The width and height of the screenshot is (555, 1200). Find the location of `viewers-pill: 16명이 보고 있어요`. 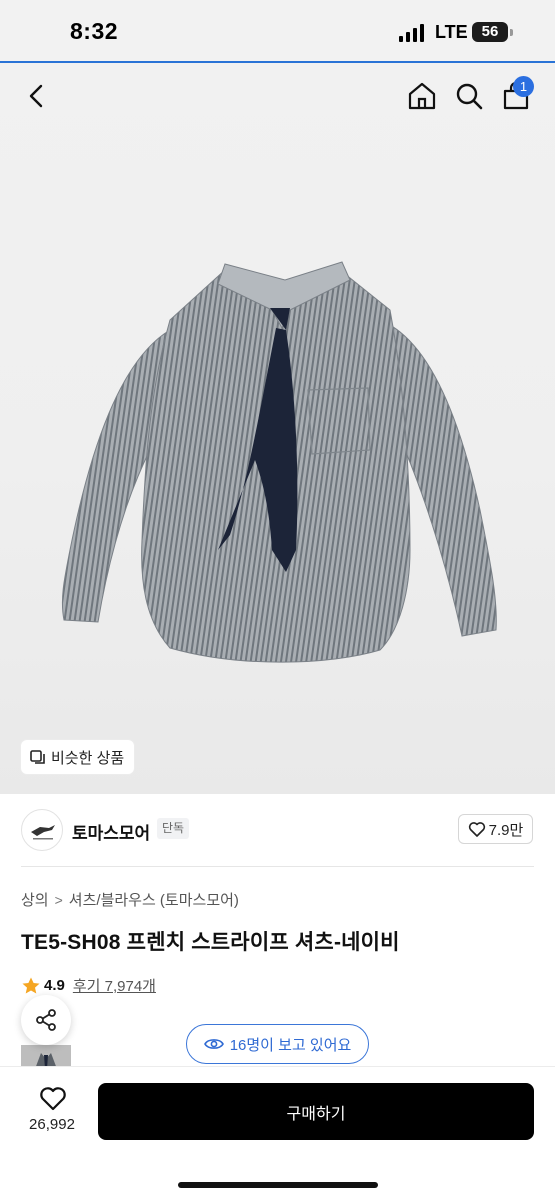

viewers-pill: 16명이 보고 있어요 is located at coordinates (277, 1044).